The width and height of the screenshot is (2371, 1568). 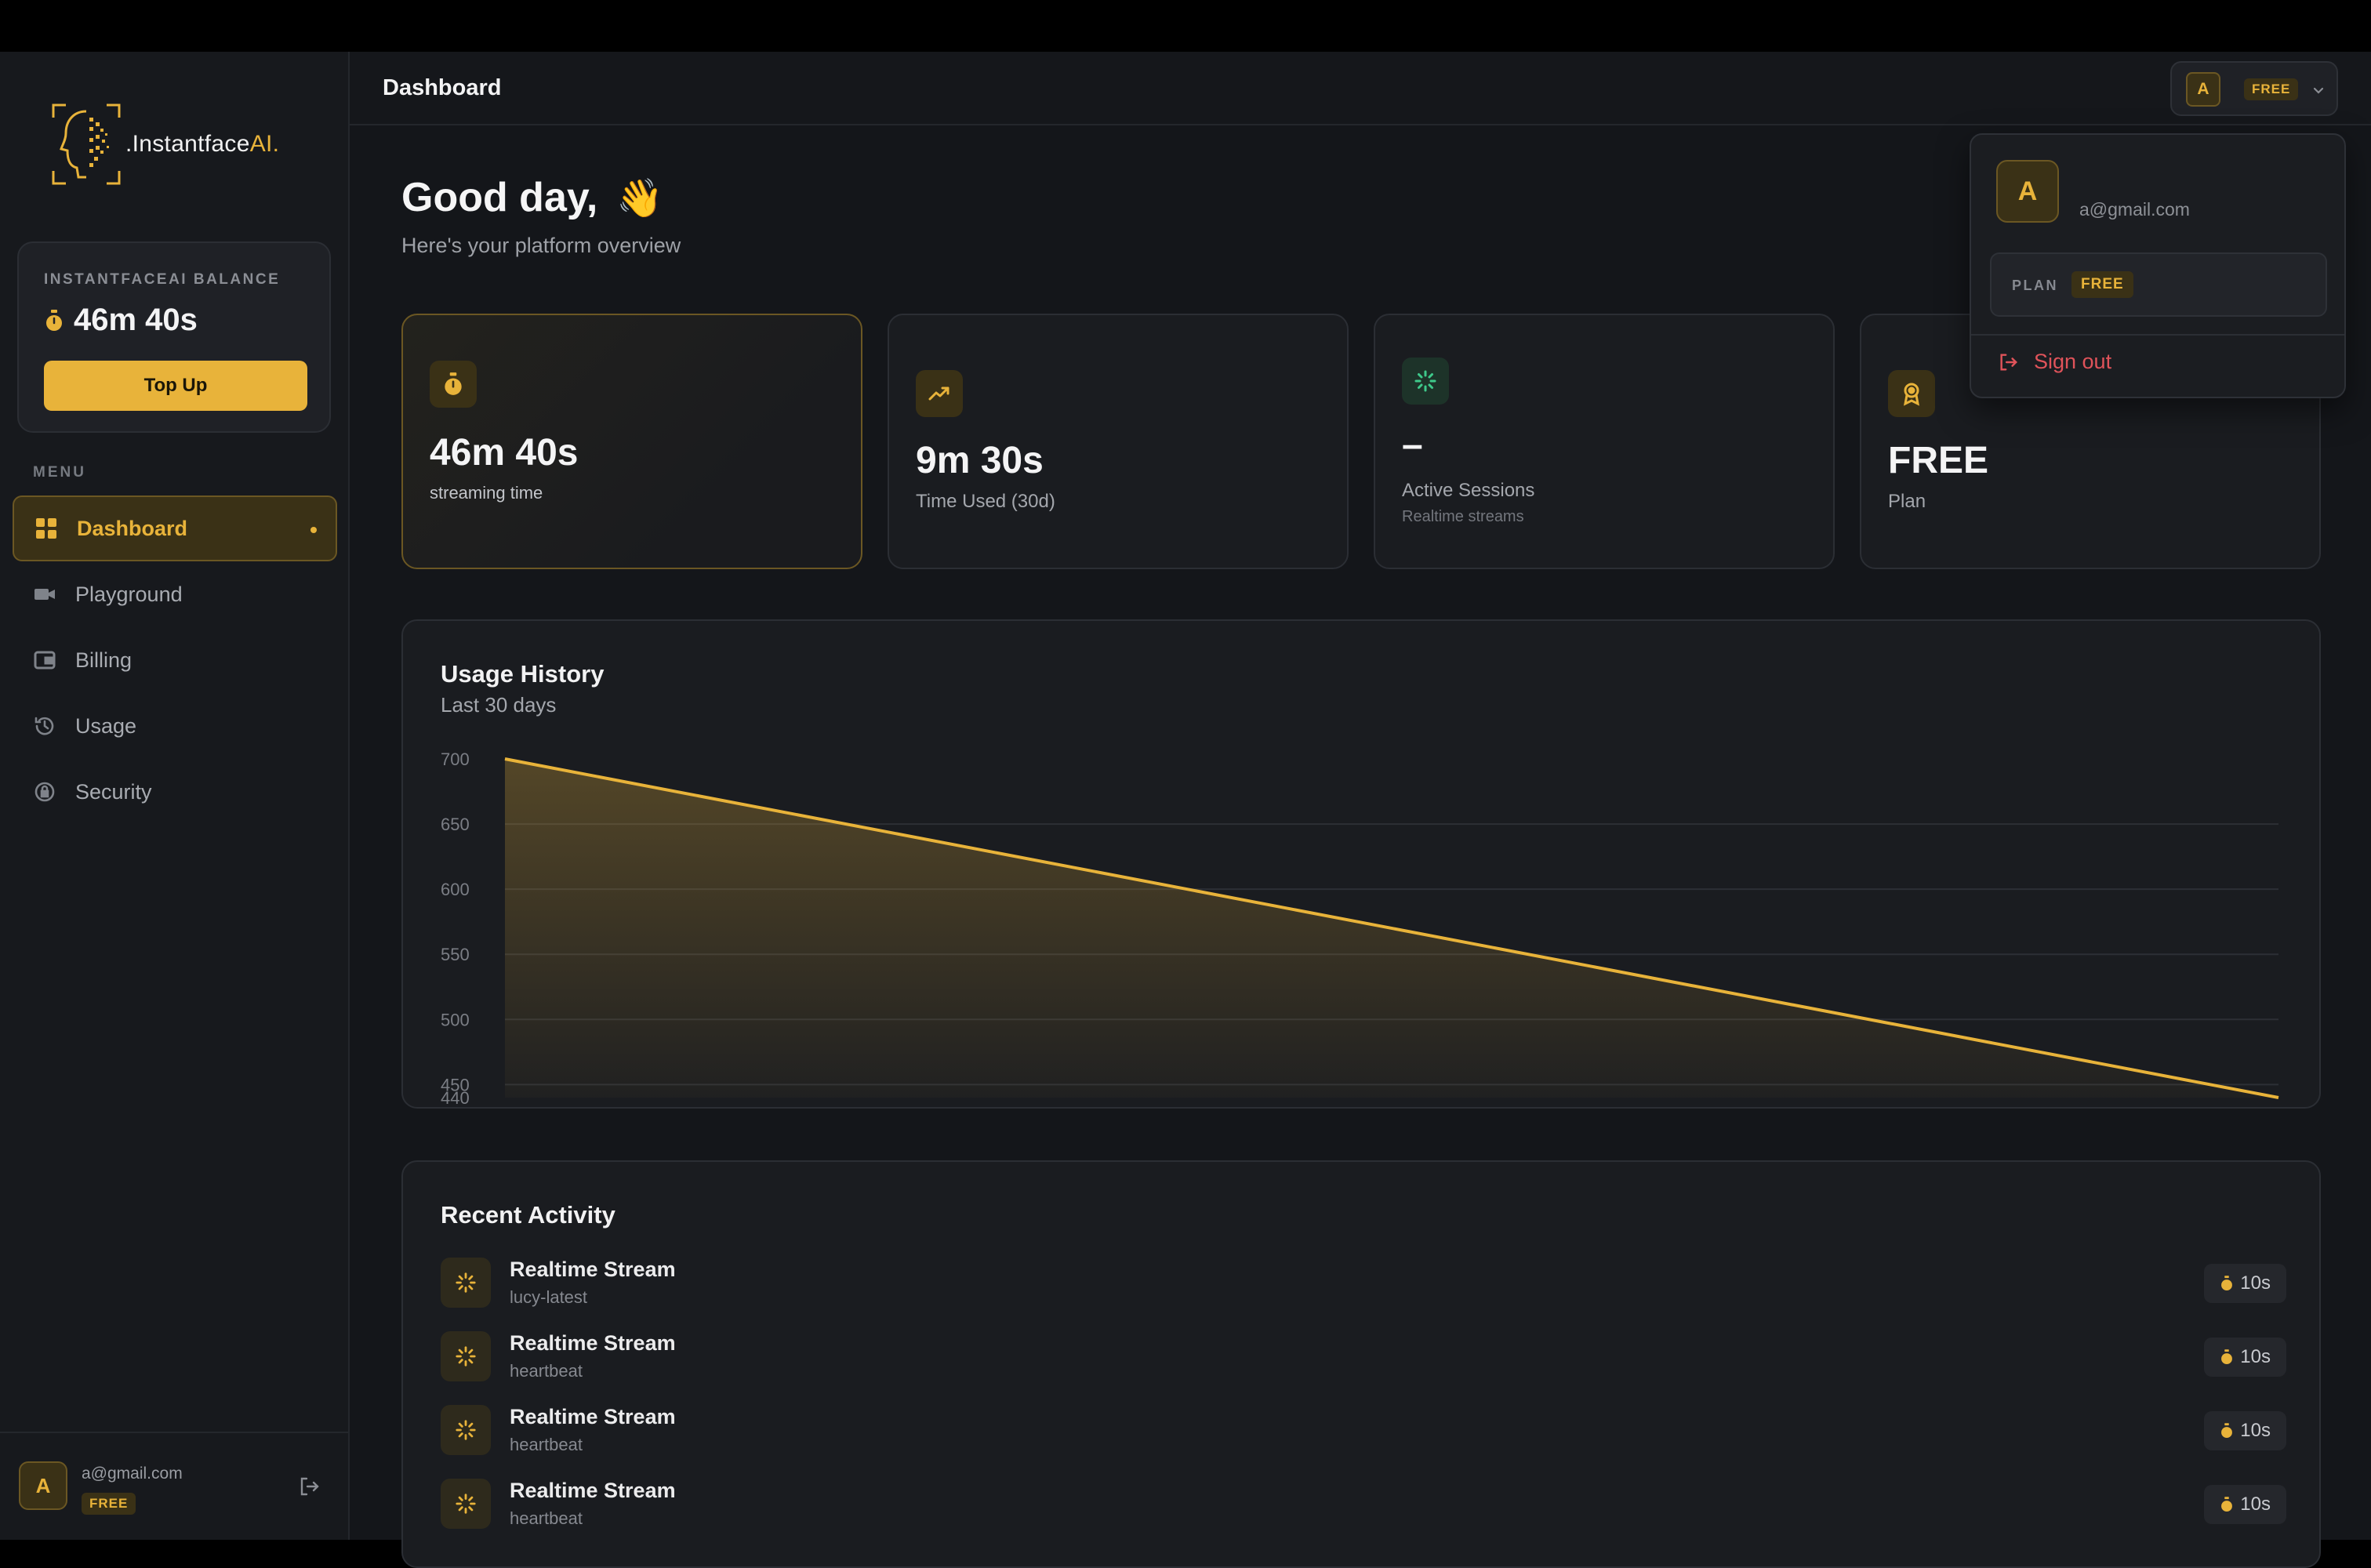 I want to click on page-title: Dashboard, so click(x=442, y=87).